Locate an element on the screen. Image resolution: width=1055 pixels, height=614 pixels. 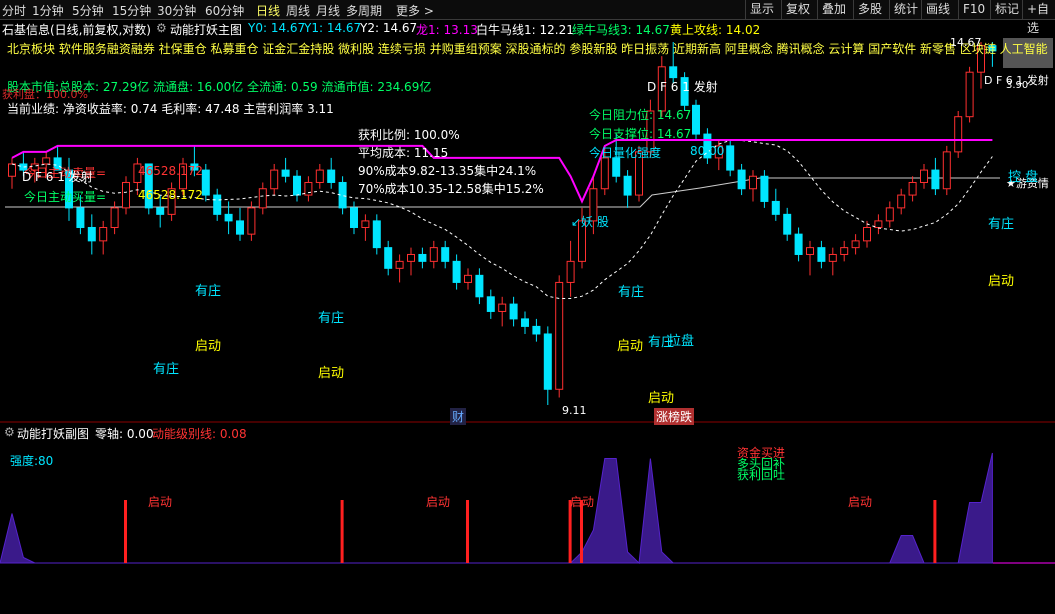
signal-label: 控 盘 is located at coordinates (1023, 177).